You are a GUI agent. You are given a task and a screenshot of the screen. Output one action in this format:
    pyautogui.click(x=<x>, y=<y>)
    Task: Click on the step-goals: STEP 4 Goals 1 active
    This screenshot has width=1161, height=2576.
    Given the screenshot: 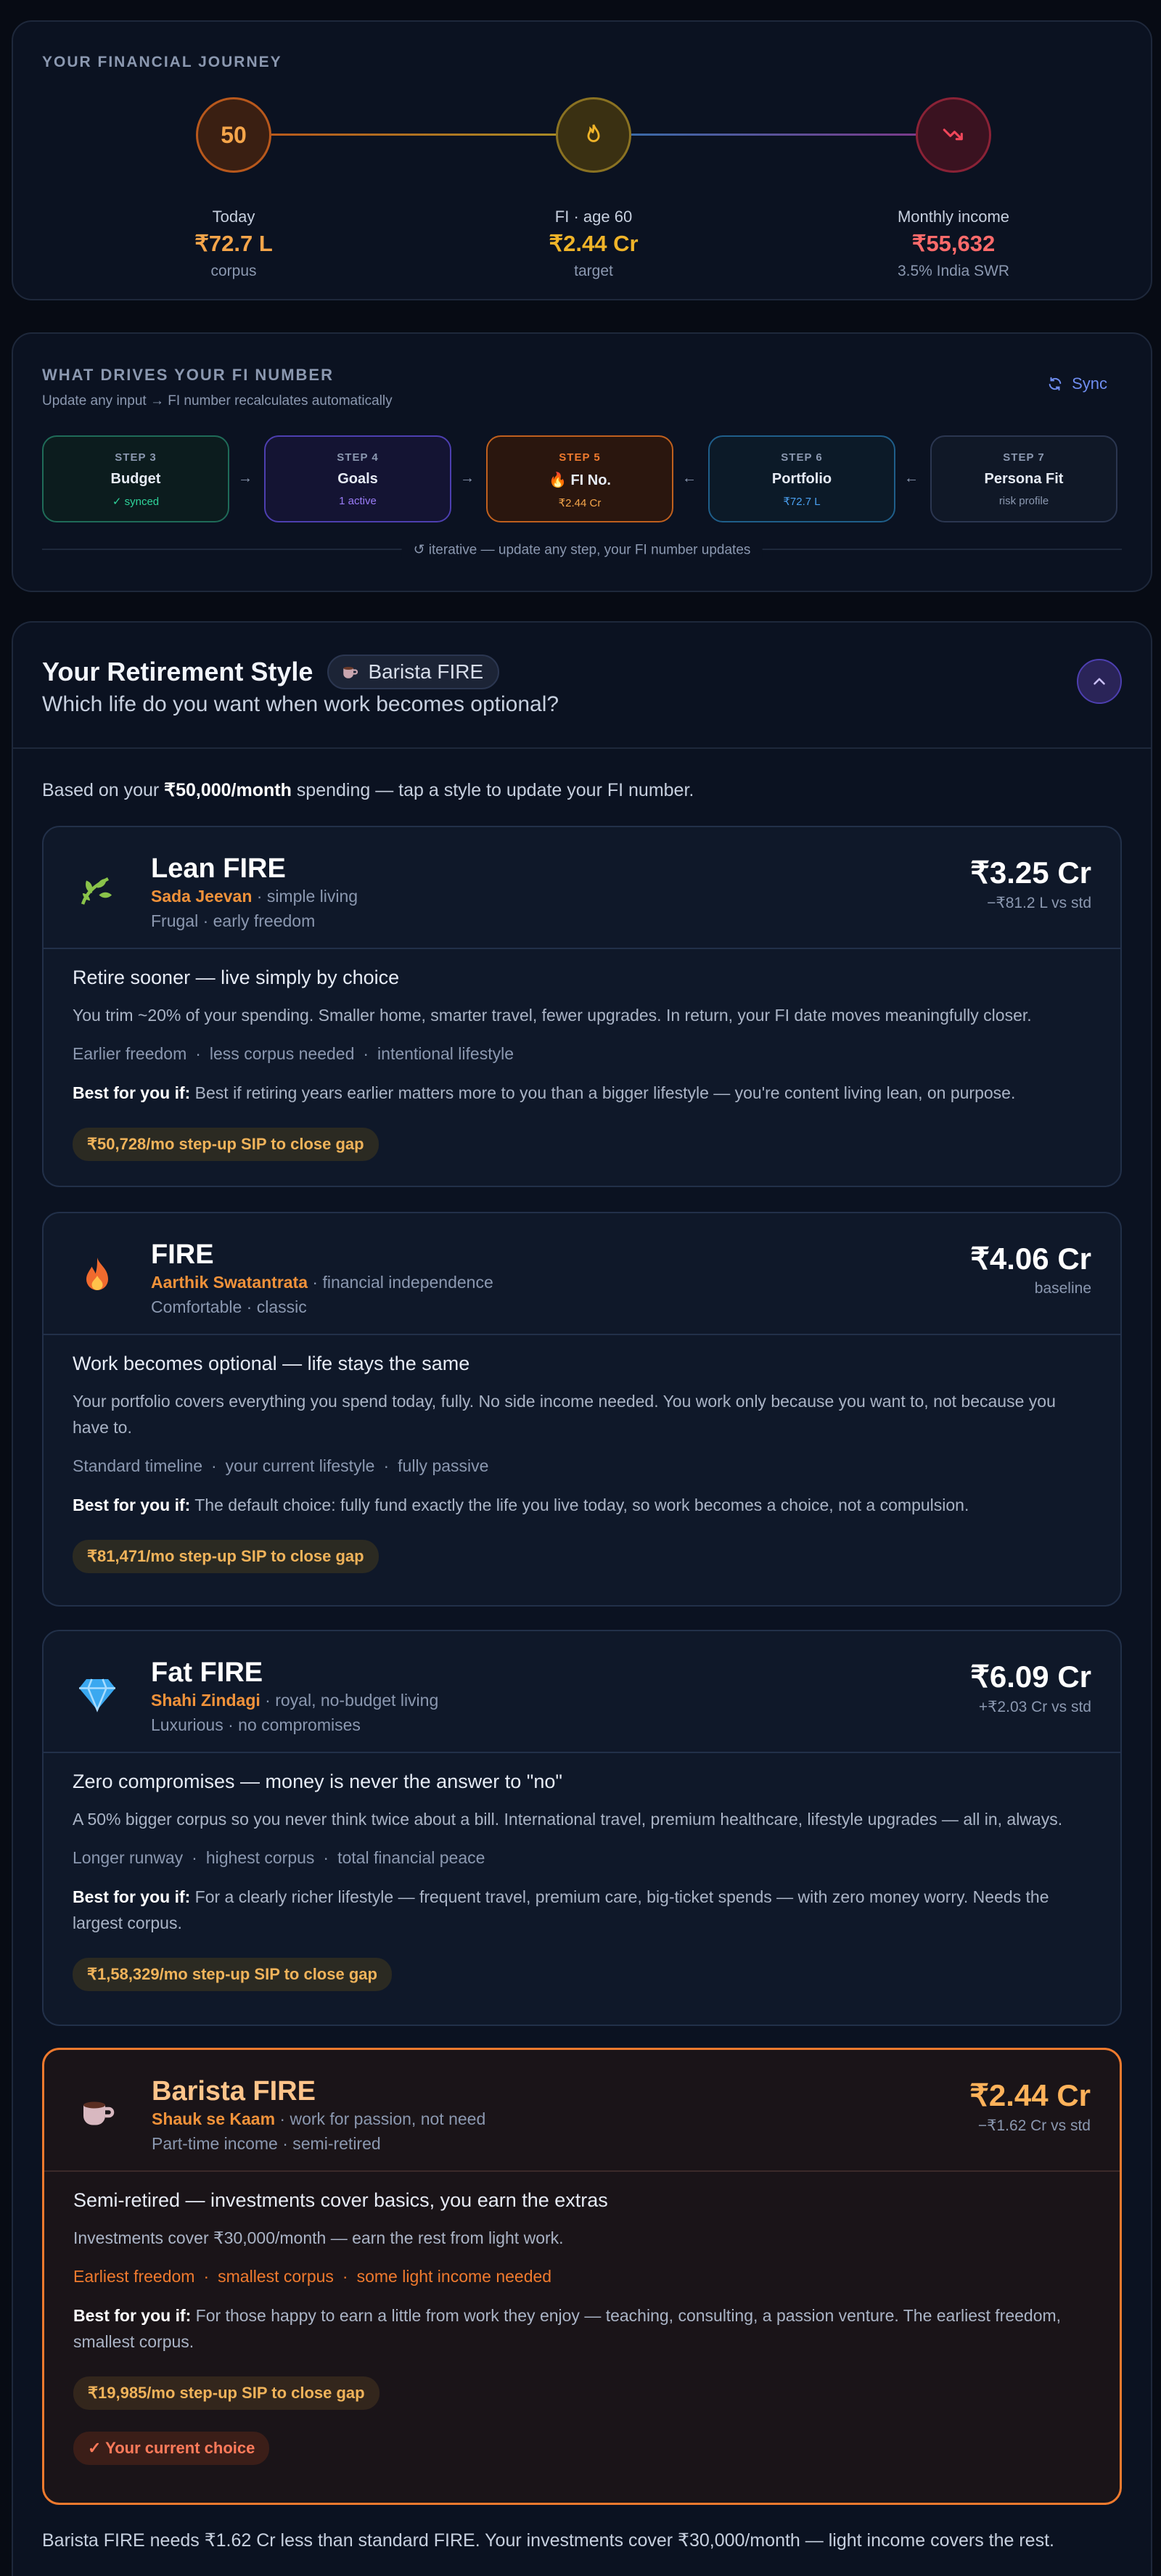 What is the action you would take?
    pyautogui.click(x=357, y=478)
    